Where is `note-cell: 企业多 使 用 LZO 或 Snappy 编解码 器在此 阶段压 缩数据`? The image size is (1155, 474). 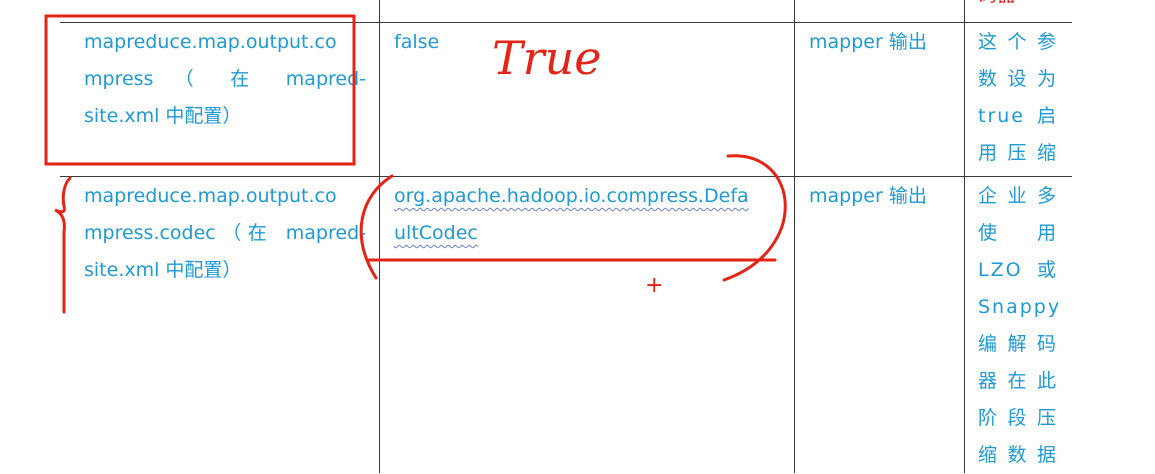
note-cell: 企业多 使 用 LZO 或 Snappy 编解码 器在此 阶段压 缩数据 is located at coordinates (1020, 326).